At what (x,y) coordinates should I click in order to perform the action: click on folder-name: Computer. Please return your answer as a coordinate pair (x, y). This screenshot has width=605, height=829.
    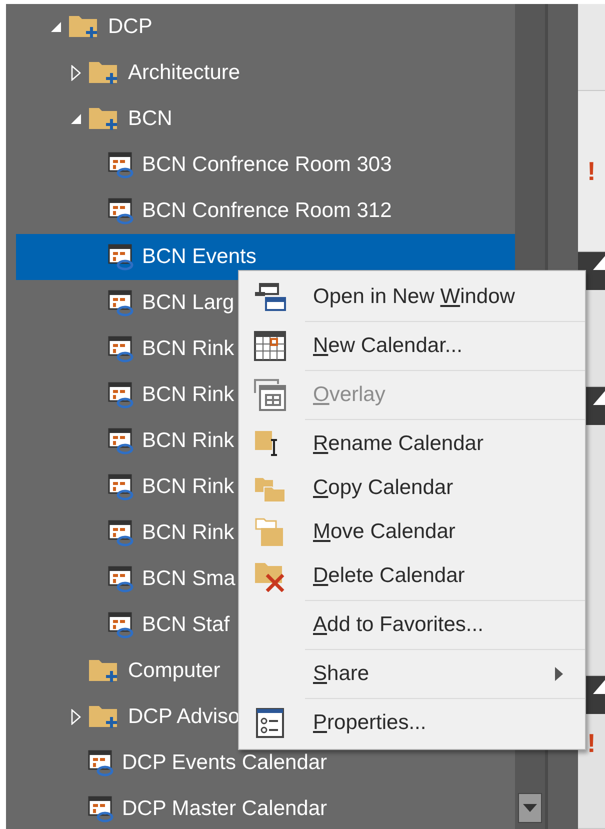
    Looking at the image, I should click on (174, 671).